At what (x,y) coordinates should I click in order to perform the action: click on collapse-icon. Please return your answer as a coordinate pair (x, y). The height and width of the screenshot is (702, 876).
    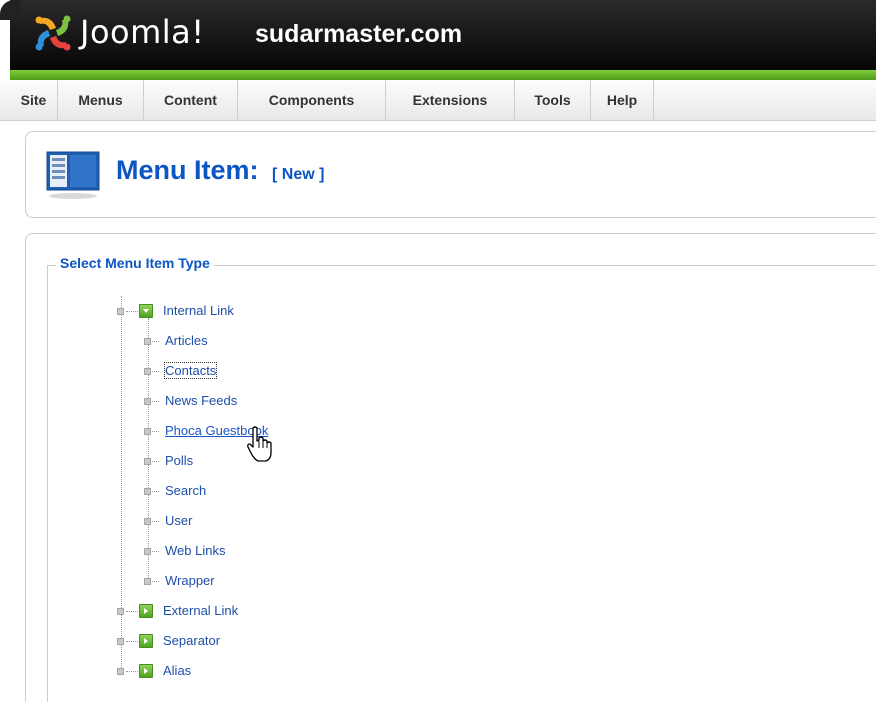
    Looking at the image, I should click on (146, 311).